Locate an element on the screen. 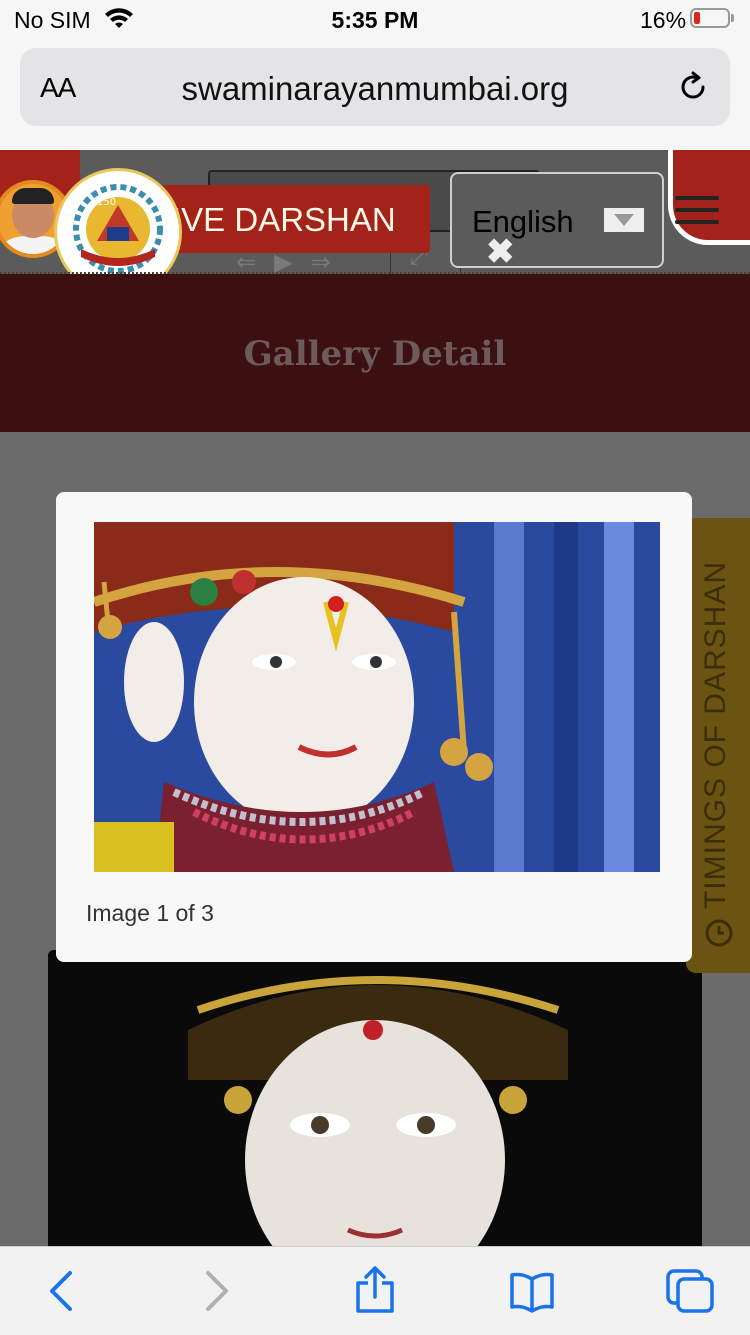 The image size is (750, 1335). address-bar: AA swaminarayanmumbai.org is located at coordinates (375, 87).